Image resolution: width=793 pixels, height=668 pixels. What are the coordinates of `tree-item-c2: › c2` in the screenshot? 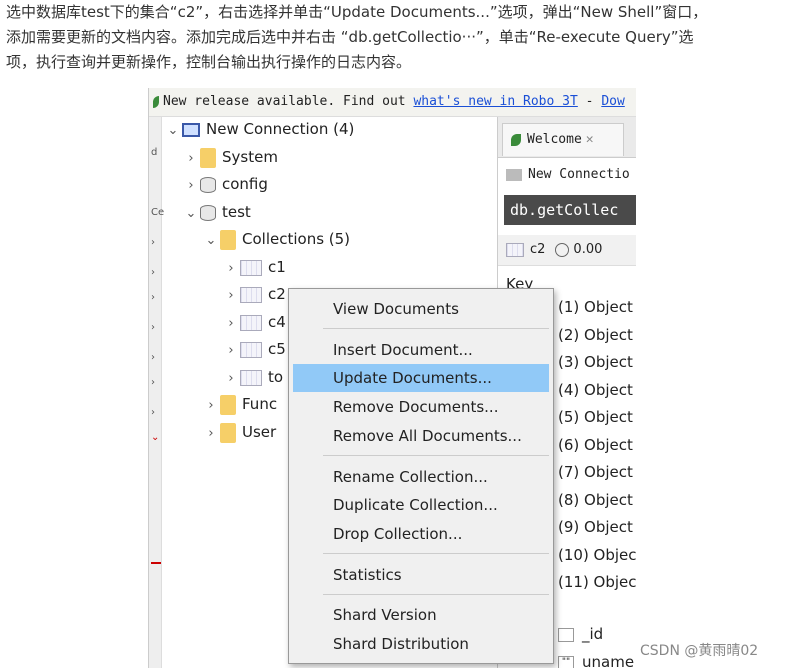 It's located at (254, 295).